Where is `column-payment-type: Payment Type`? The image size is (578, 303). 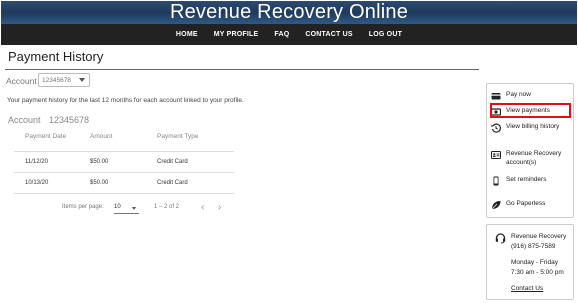 column-payment-type: Payment Type is located at coordinates (177, 136).